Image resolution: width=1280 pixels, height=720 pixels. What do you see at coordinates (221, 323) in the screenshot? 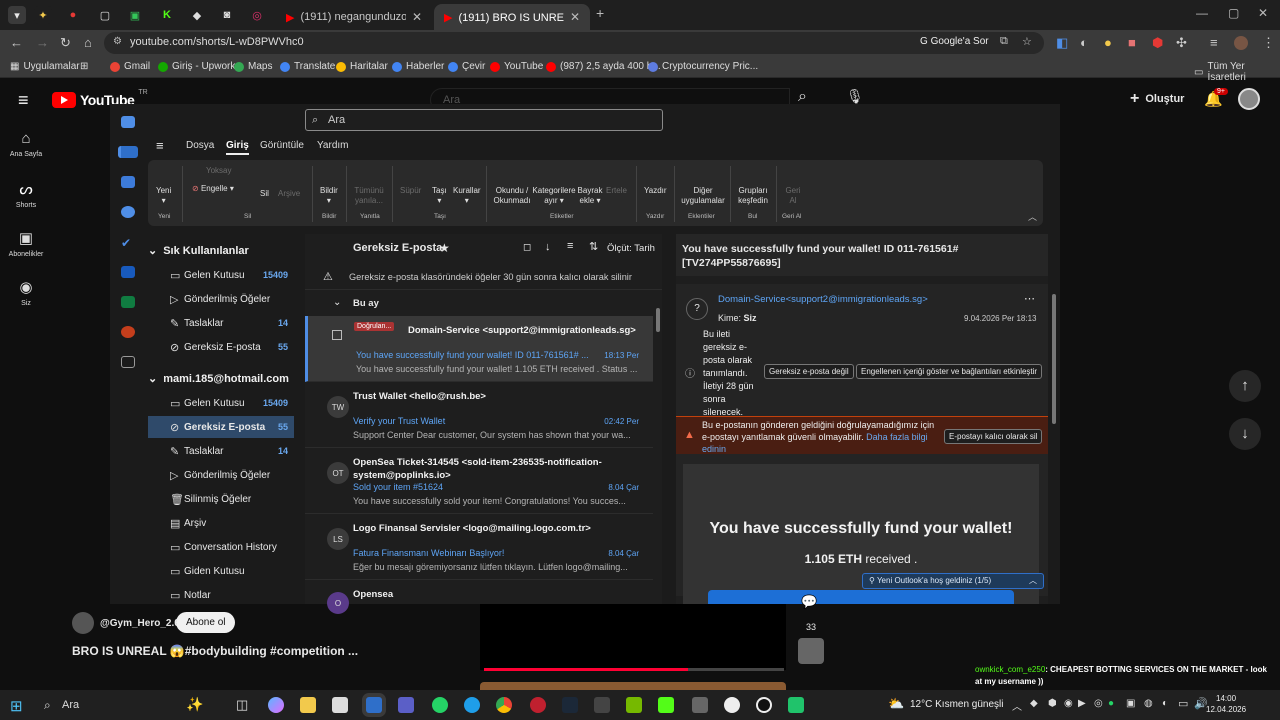
I see `folder-drafts-fav: ✎ Taslaklar 14` at bounding box center [221, 323].